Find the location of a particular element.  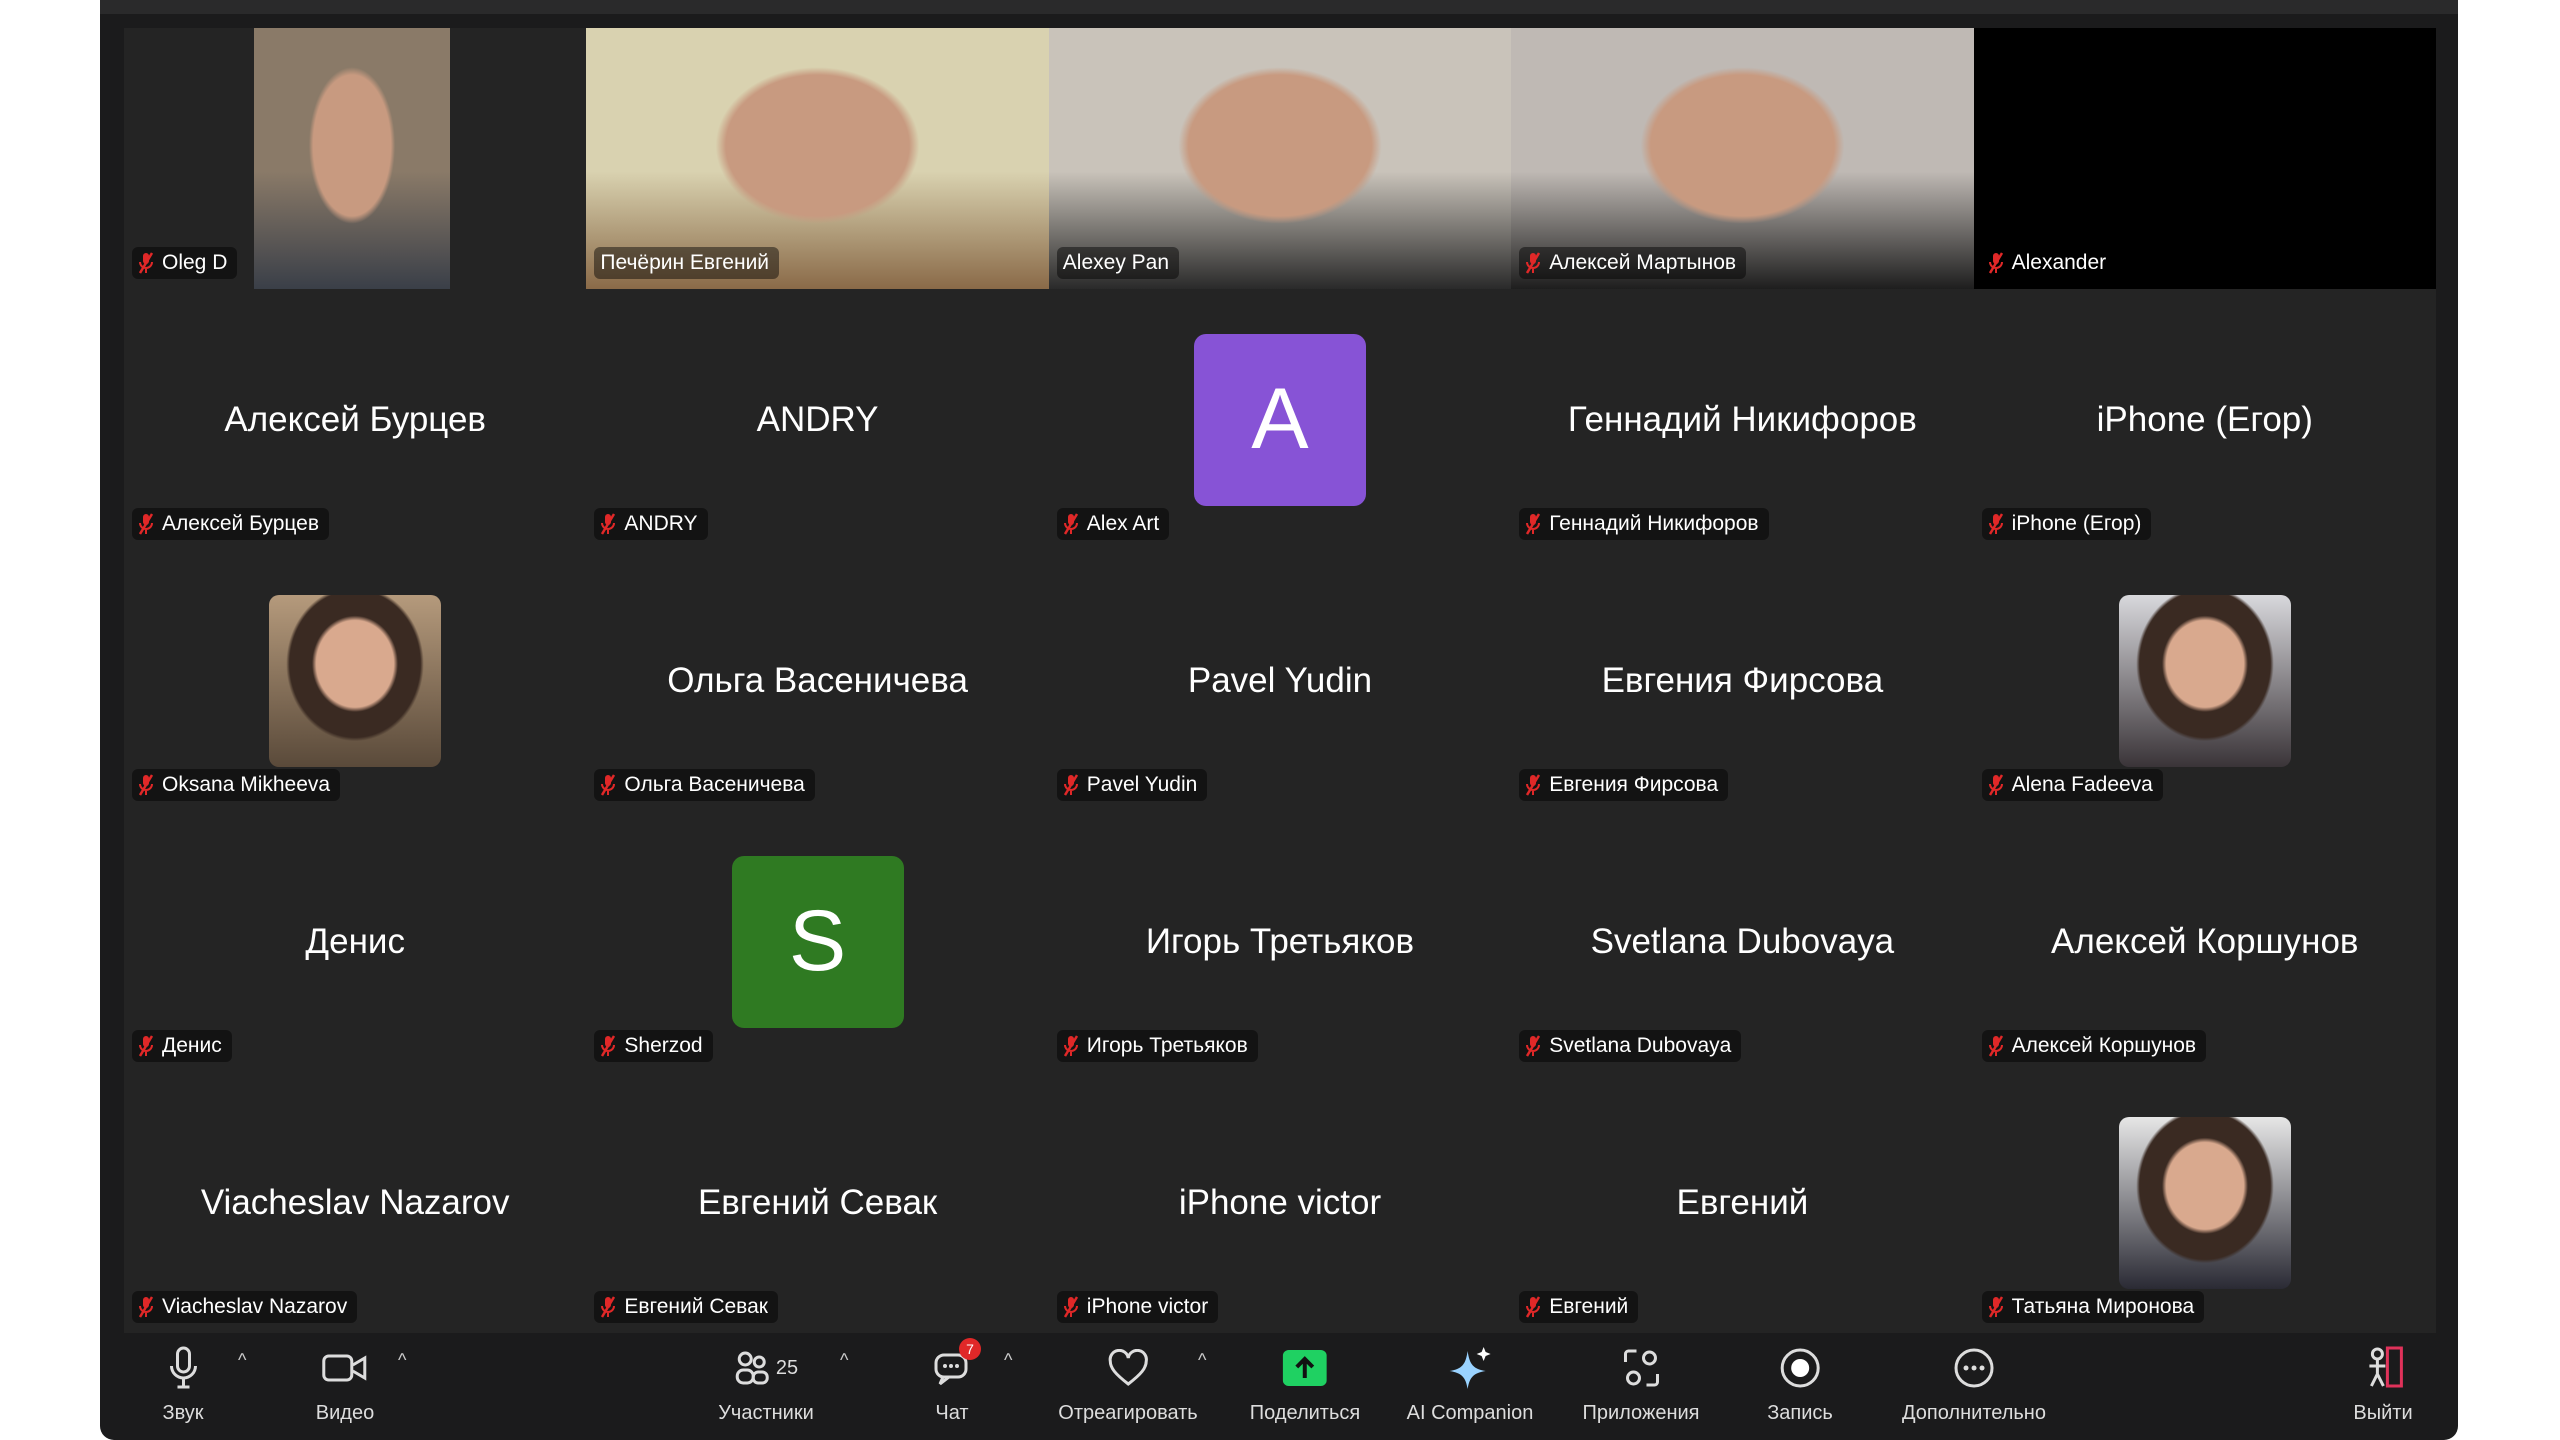

participant-tile: Алексей Бурцев Алексей Бурцев is located at coordinates (355, 419).